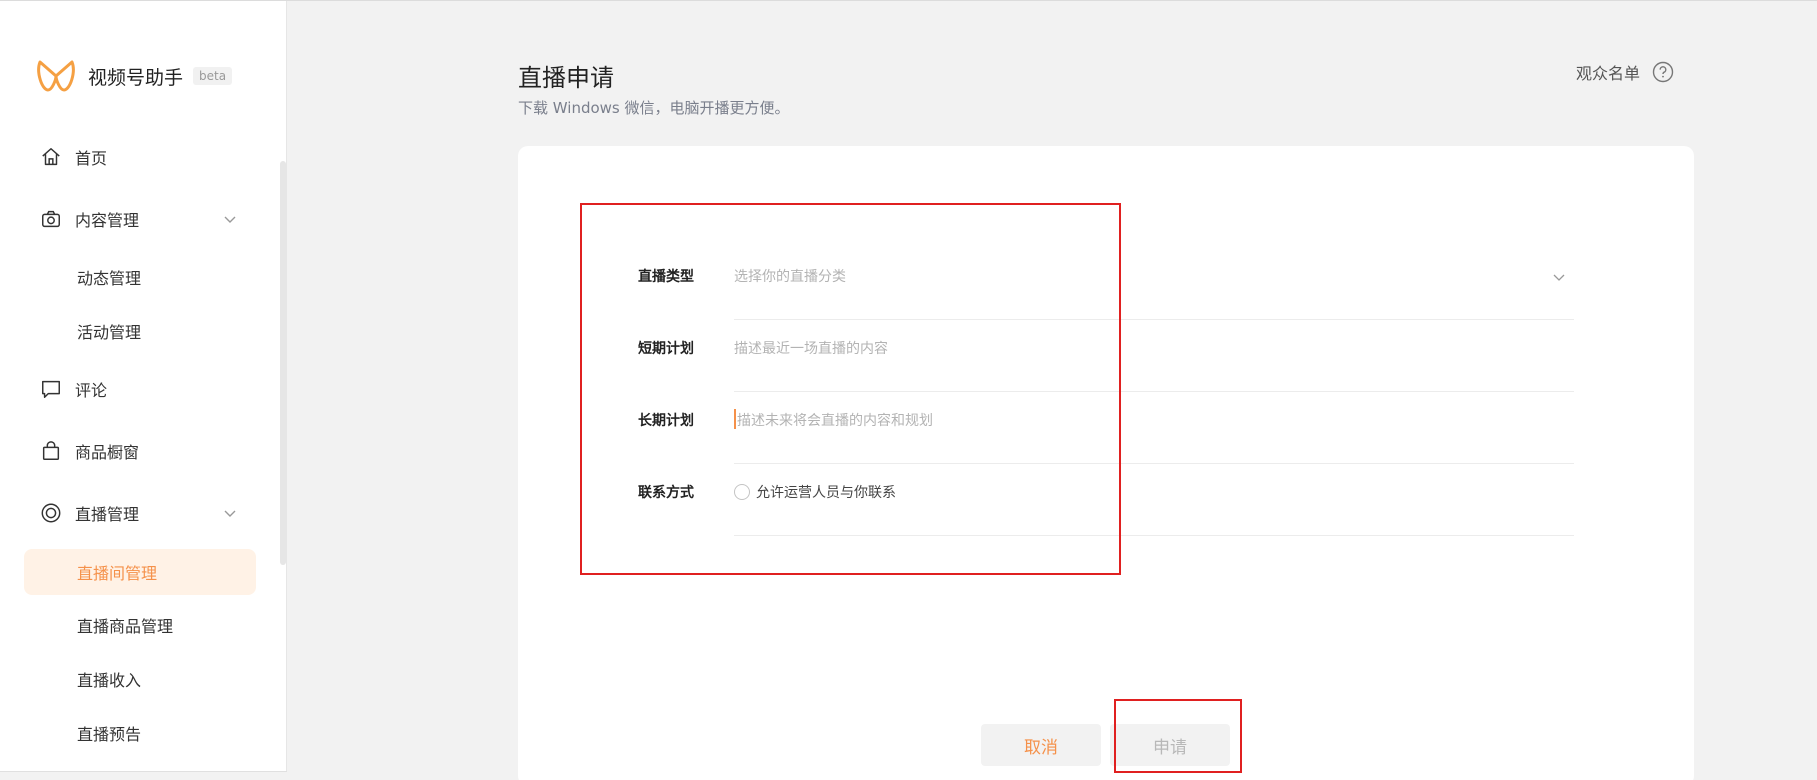 The height and width of the screenshot is (780, 1817). What do you see at coordinates (566, 78) in the screenshot?
I see `page-title: 直播申请` at bounding box center [566, 78].